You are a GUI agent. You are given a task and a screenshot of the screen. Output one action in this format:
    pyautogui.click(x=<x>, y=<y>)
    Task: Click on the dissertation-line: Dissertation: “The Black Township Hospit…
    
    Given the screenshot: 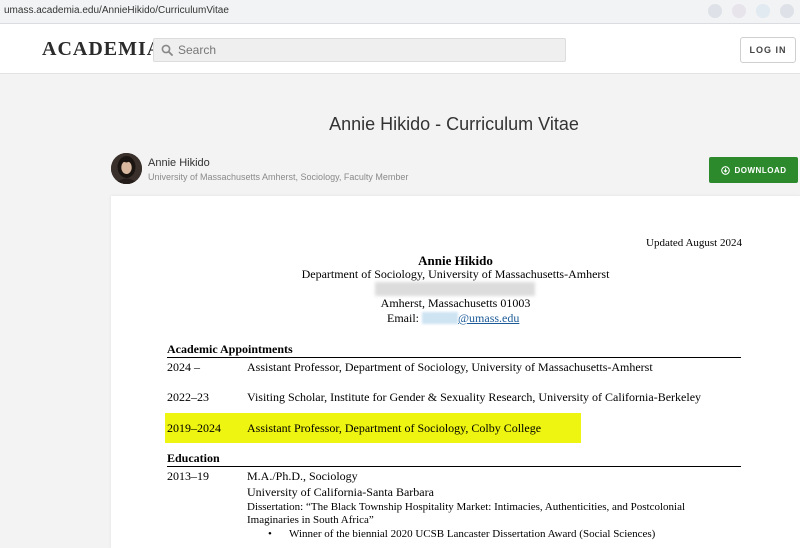 What is the action you would take?
    pyautogui.click(x=466, y=507)
    